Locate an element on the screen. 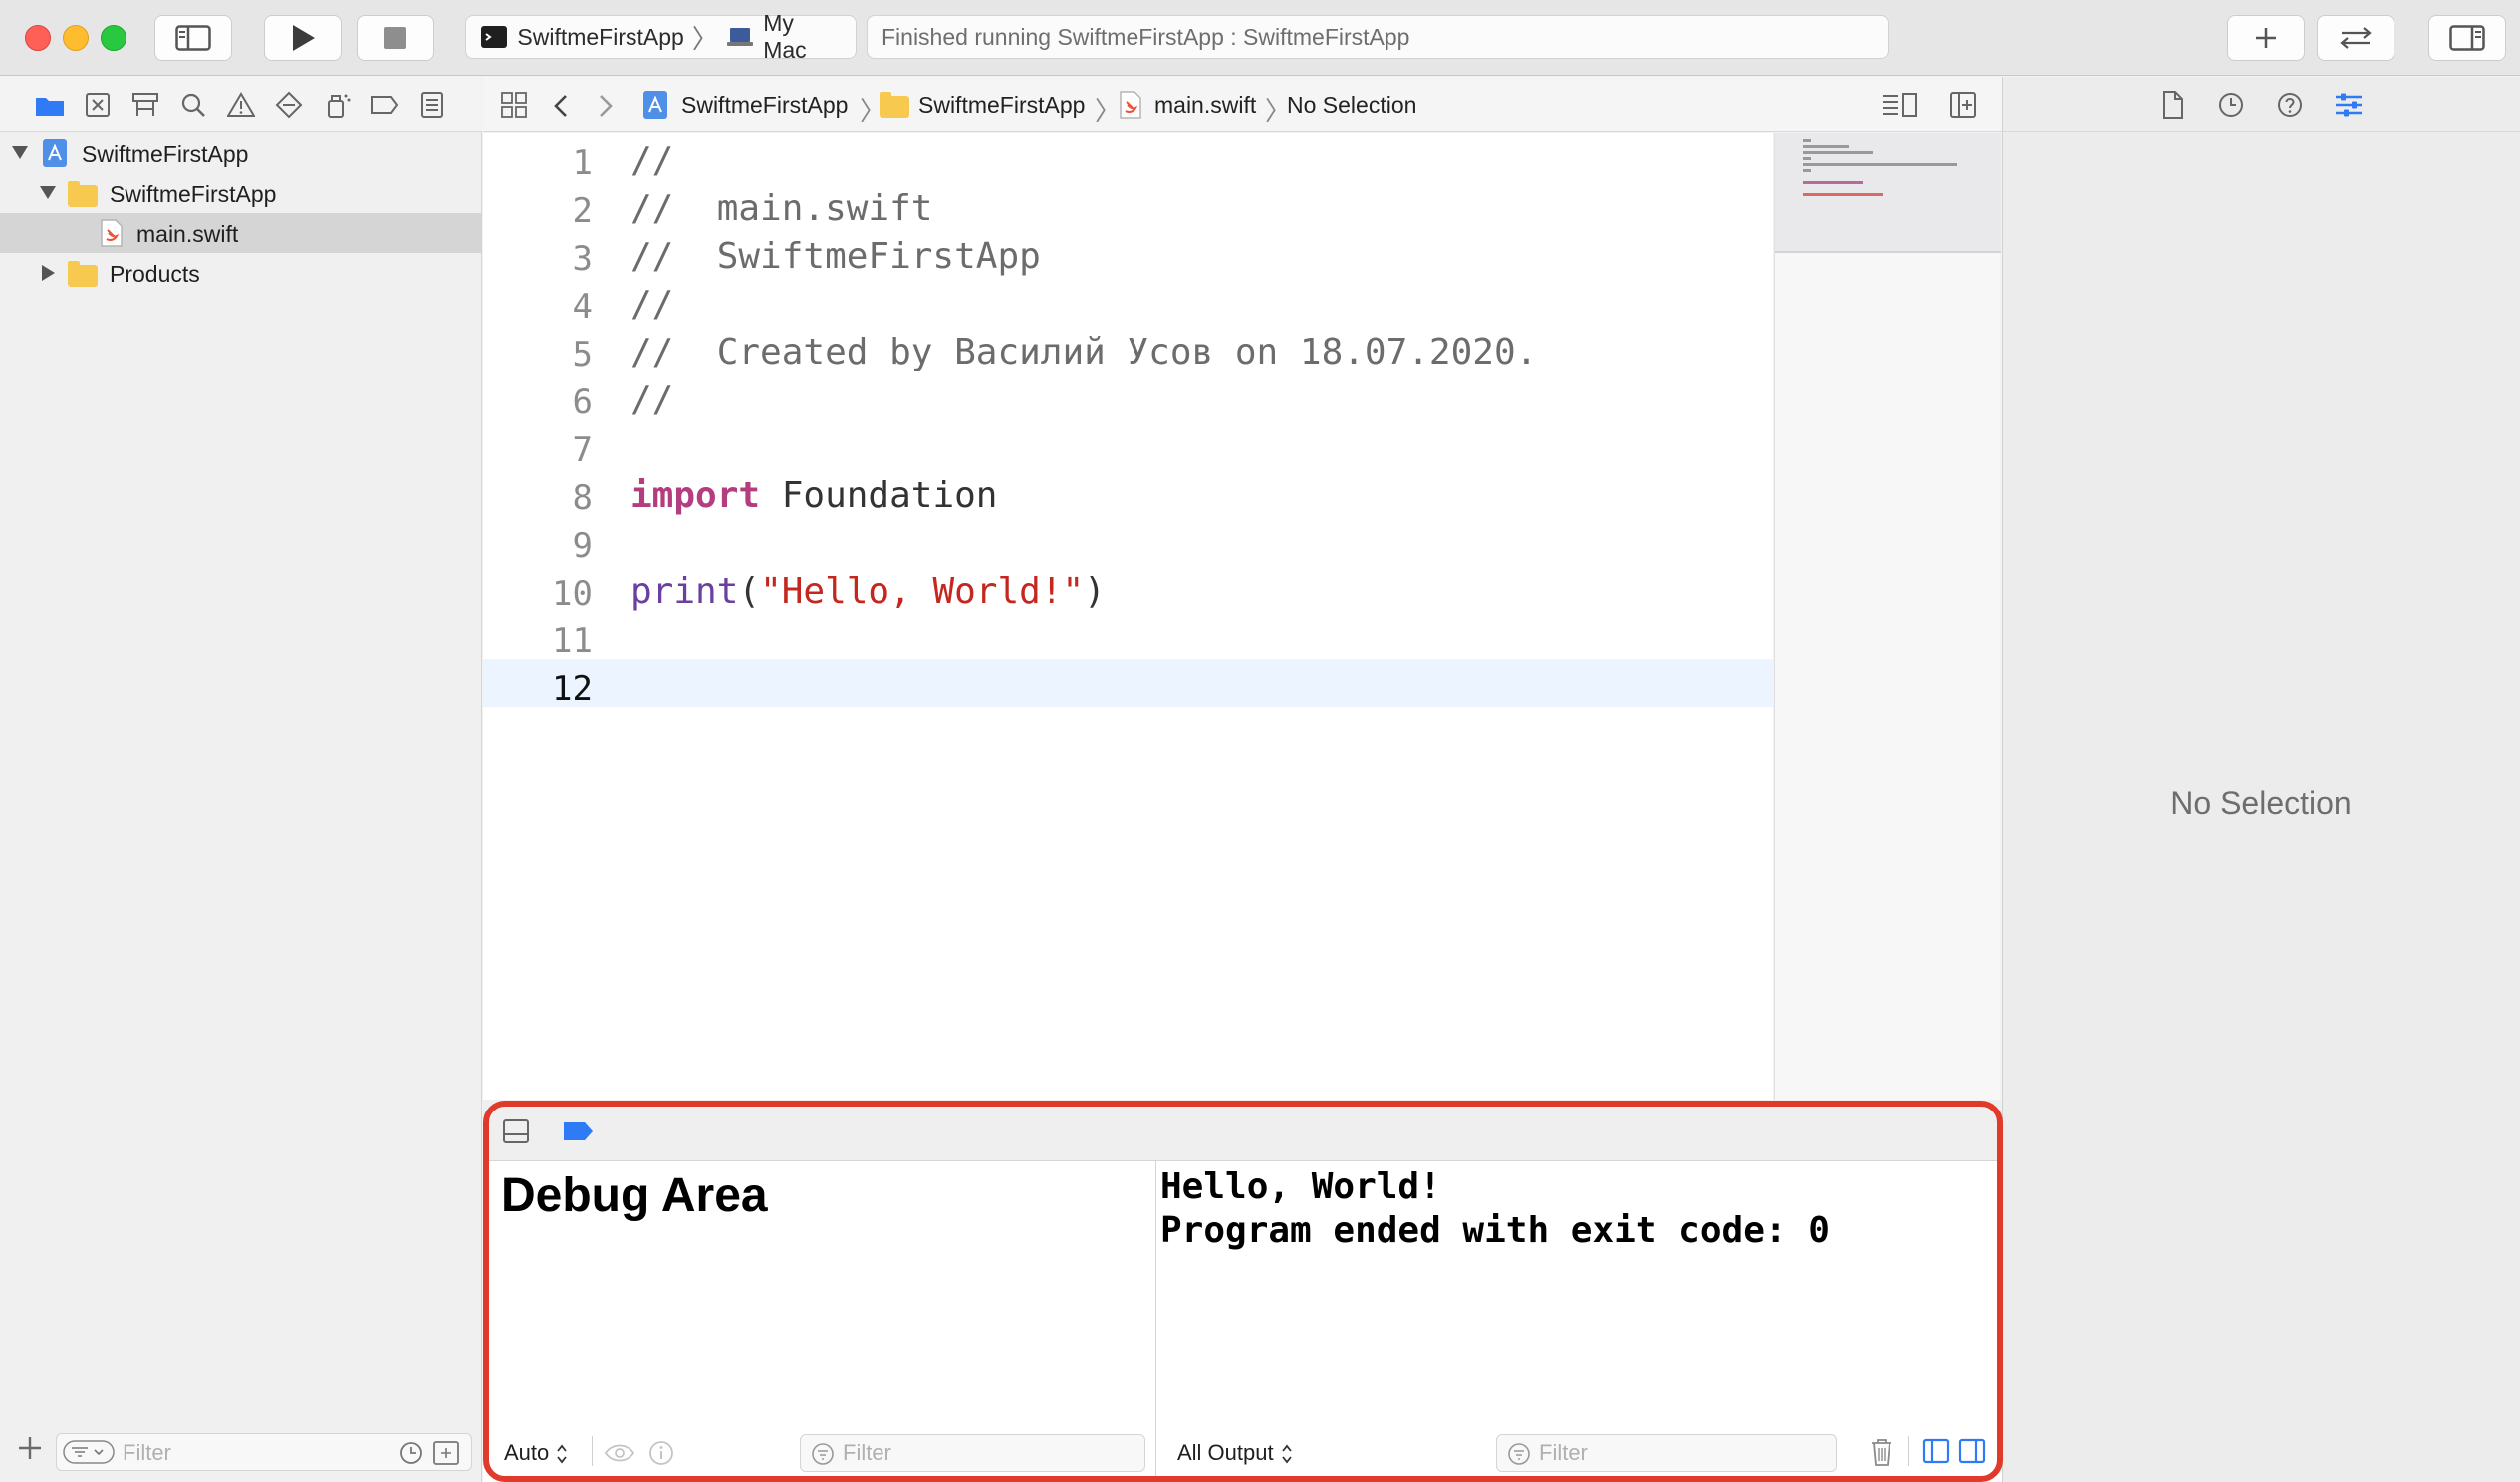  tree-item-main-swift: main.swift is located at coordinates (241, 233).